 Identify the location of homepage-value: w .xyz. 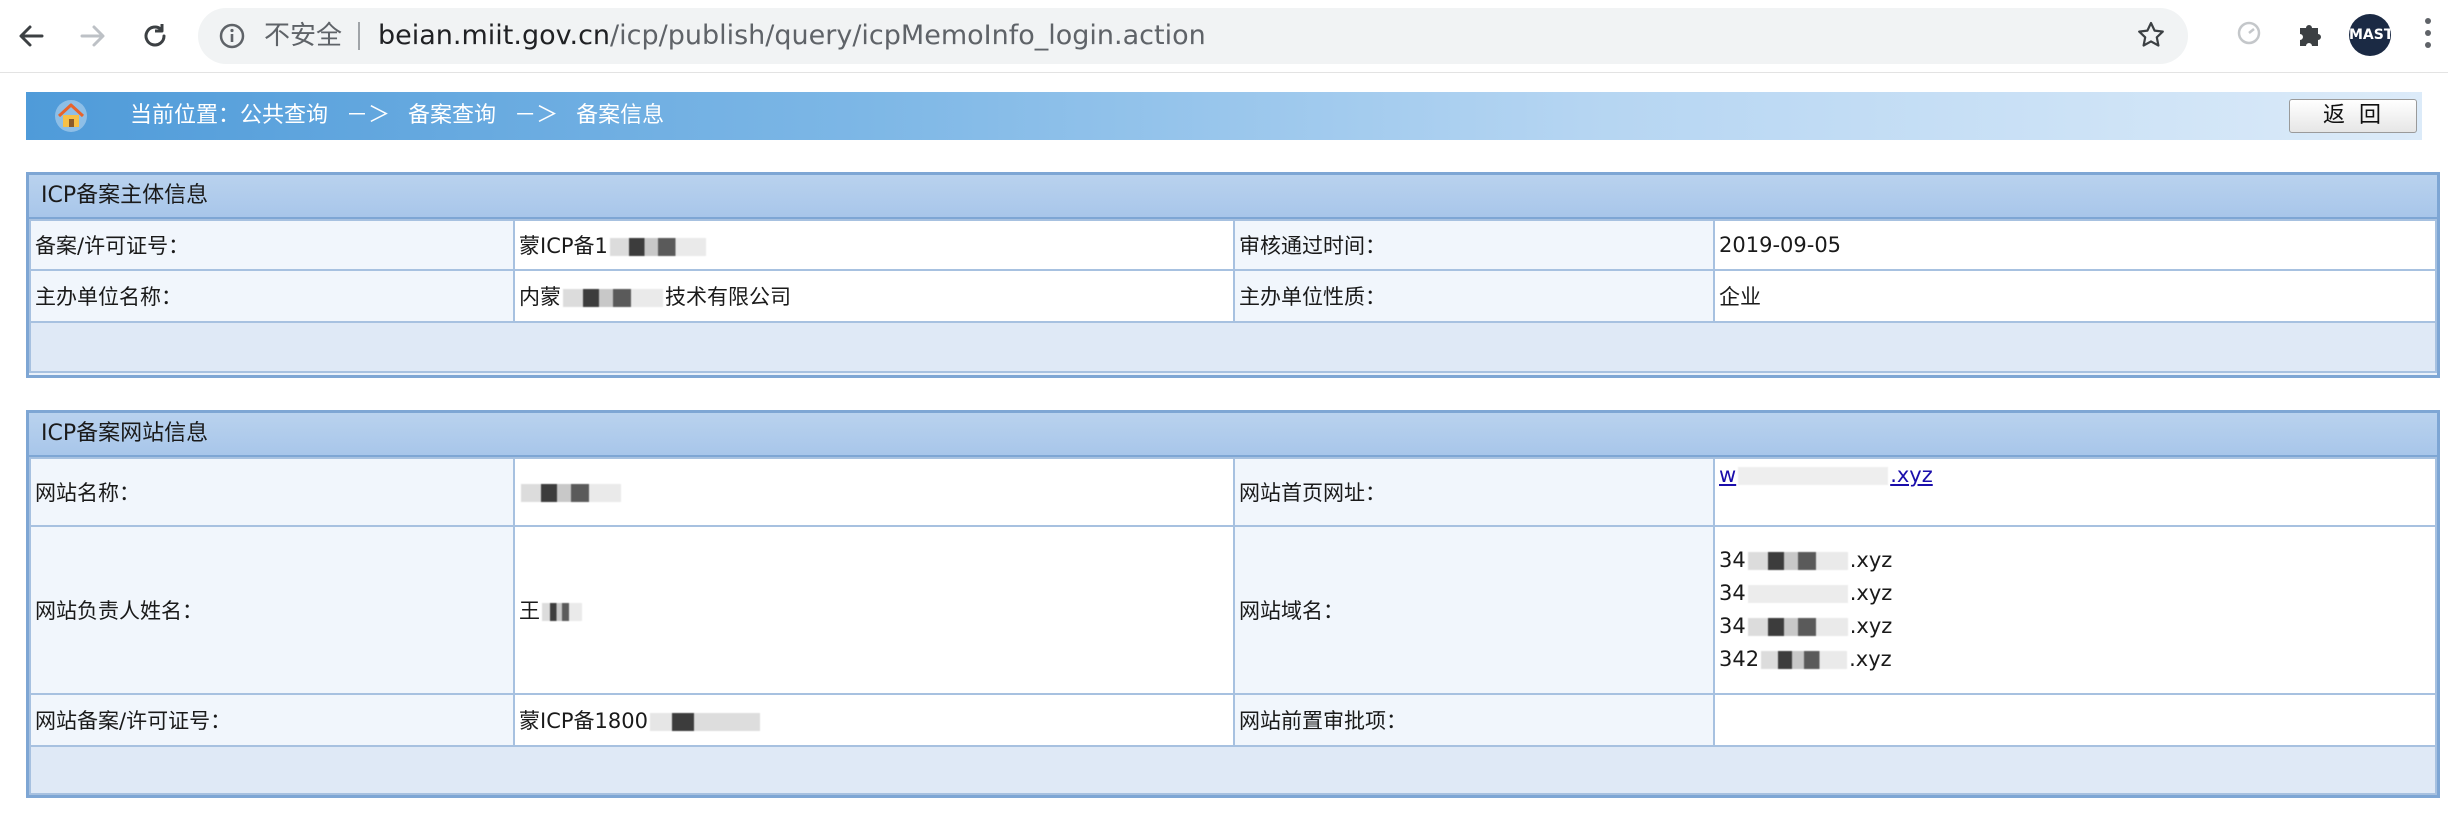
(2075, 492).